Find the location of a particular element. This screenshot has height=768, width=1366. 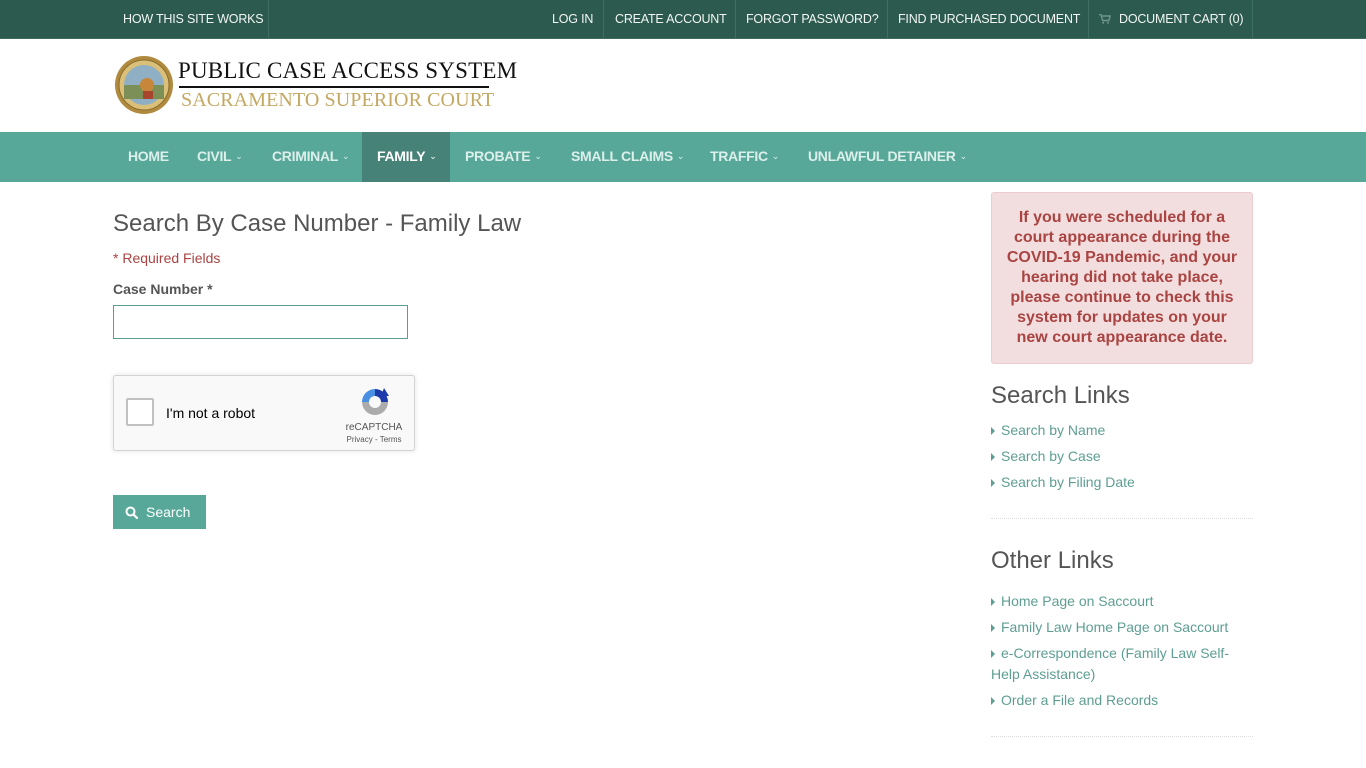

recaptcha-label: I'm not a robot is located at coordinates (211, 413).